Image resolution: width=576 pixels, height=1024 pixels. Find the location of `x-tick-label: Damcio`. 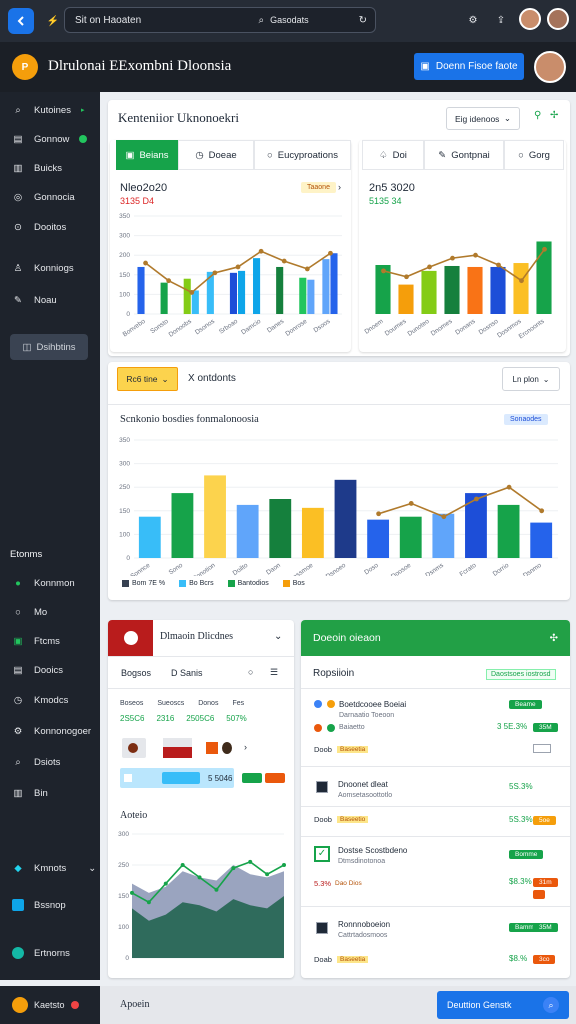

x-tick-label: Damcio is located at coordinates (251, 327).